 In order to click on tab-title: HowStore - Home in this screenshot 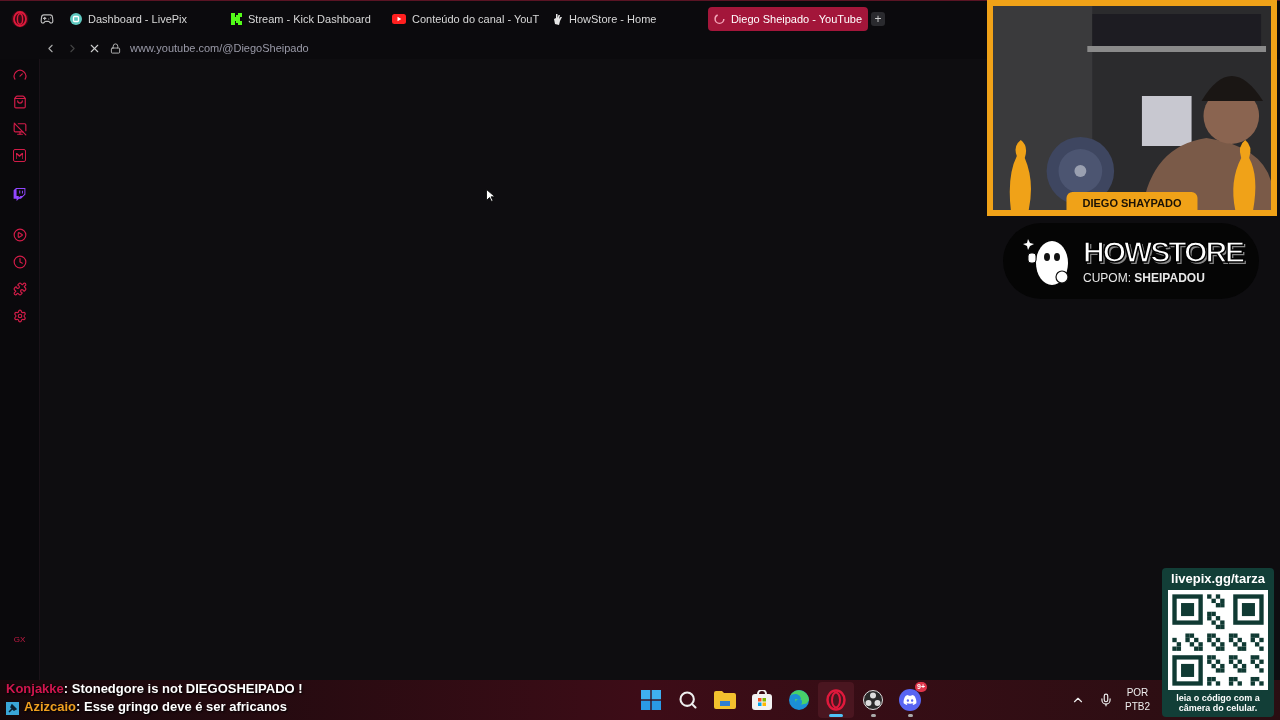, I will do `click(613, 19)`.